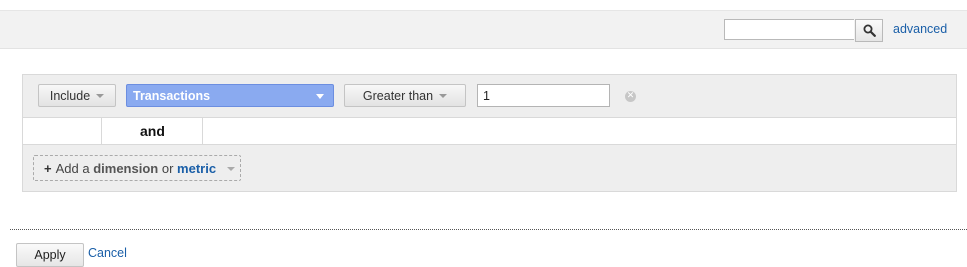 The width and height of the screenshot is (967, 267). I want to click on search-button, so click(869, 30).